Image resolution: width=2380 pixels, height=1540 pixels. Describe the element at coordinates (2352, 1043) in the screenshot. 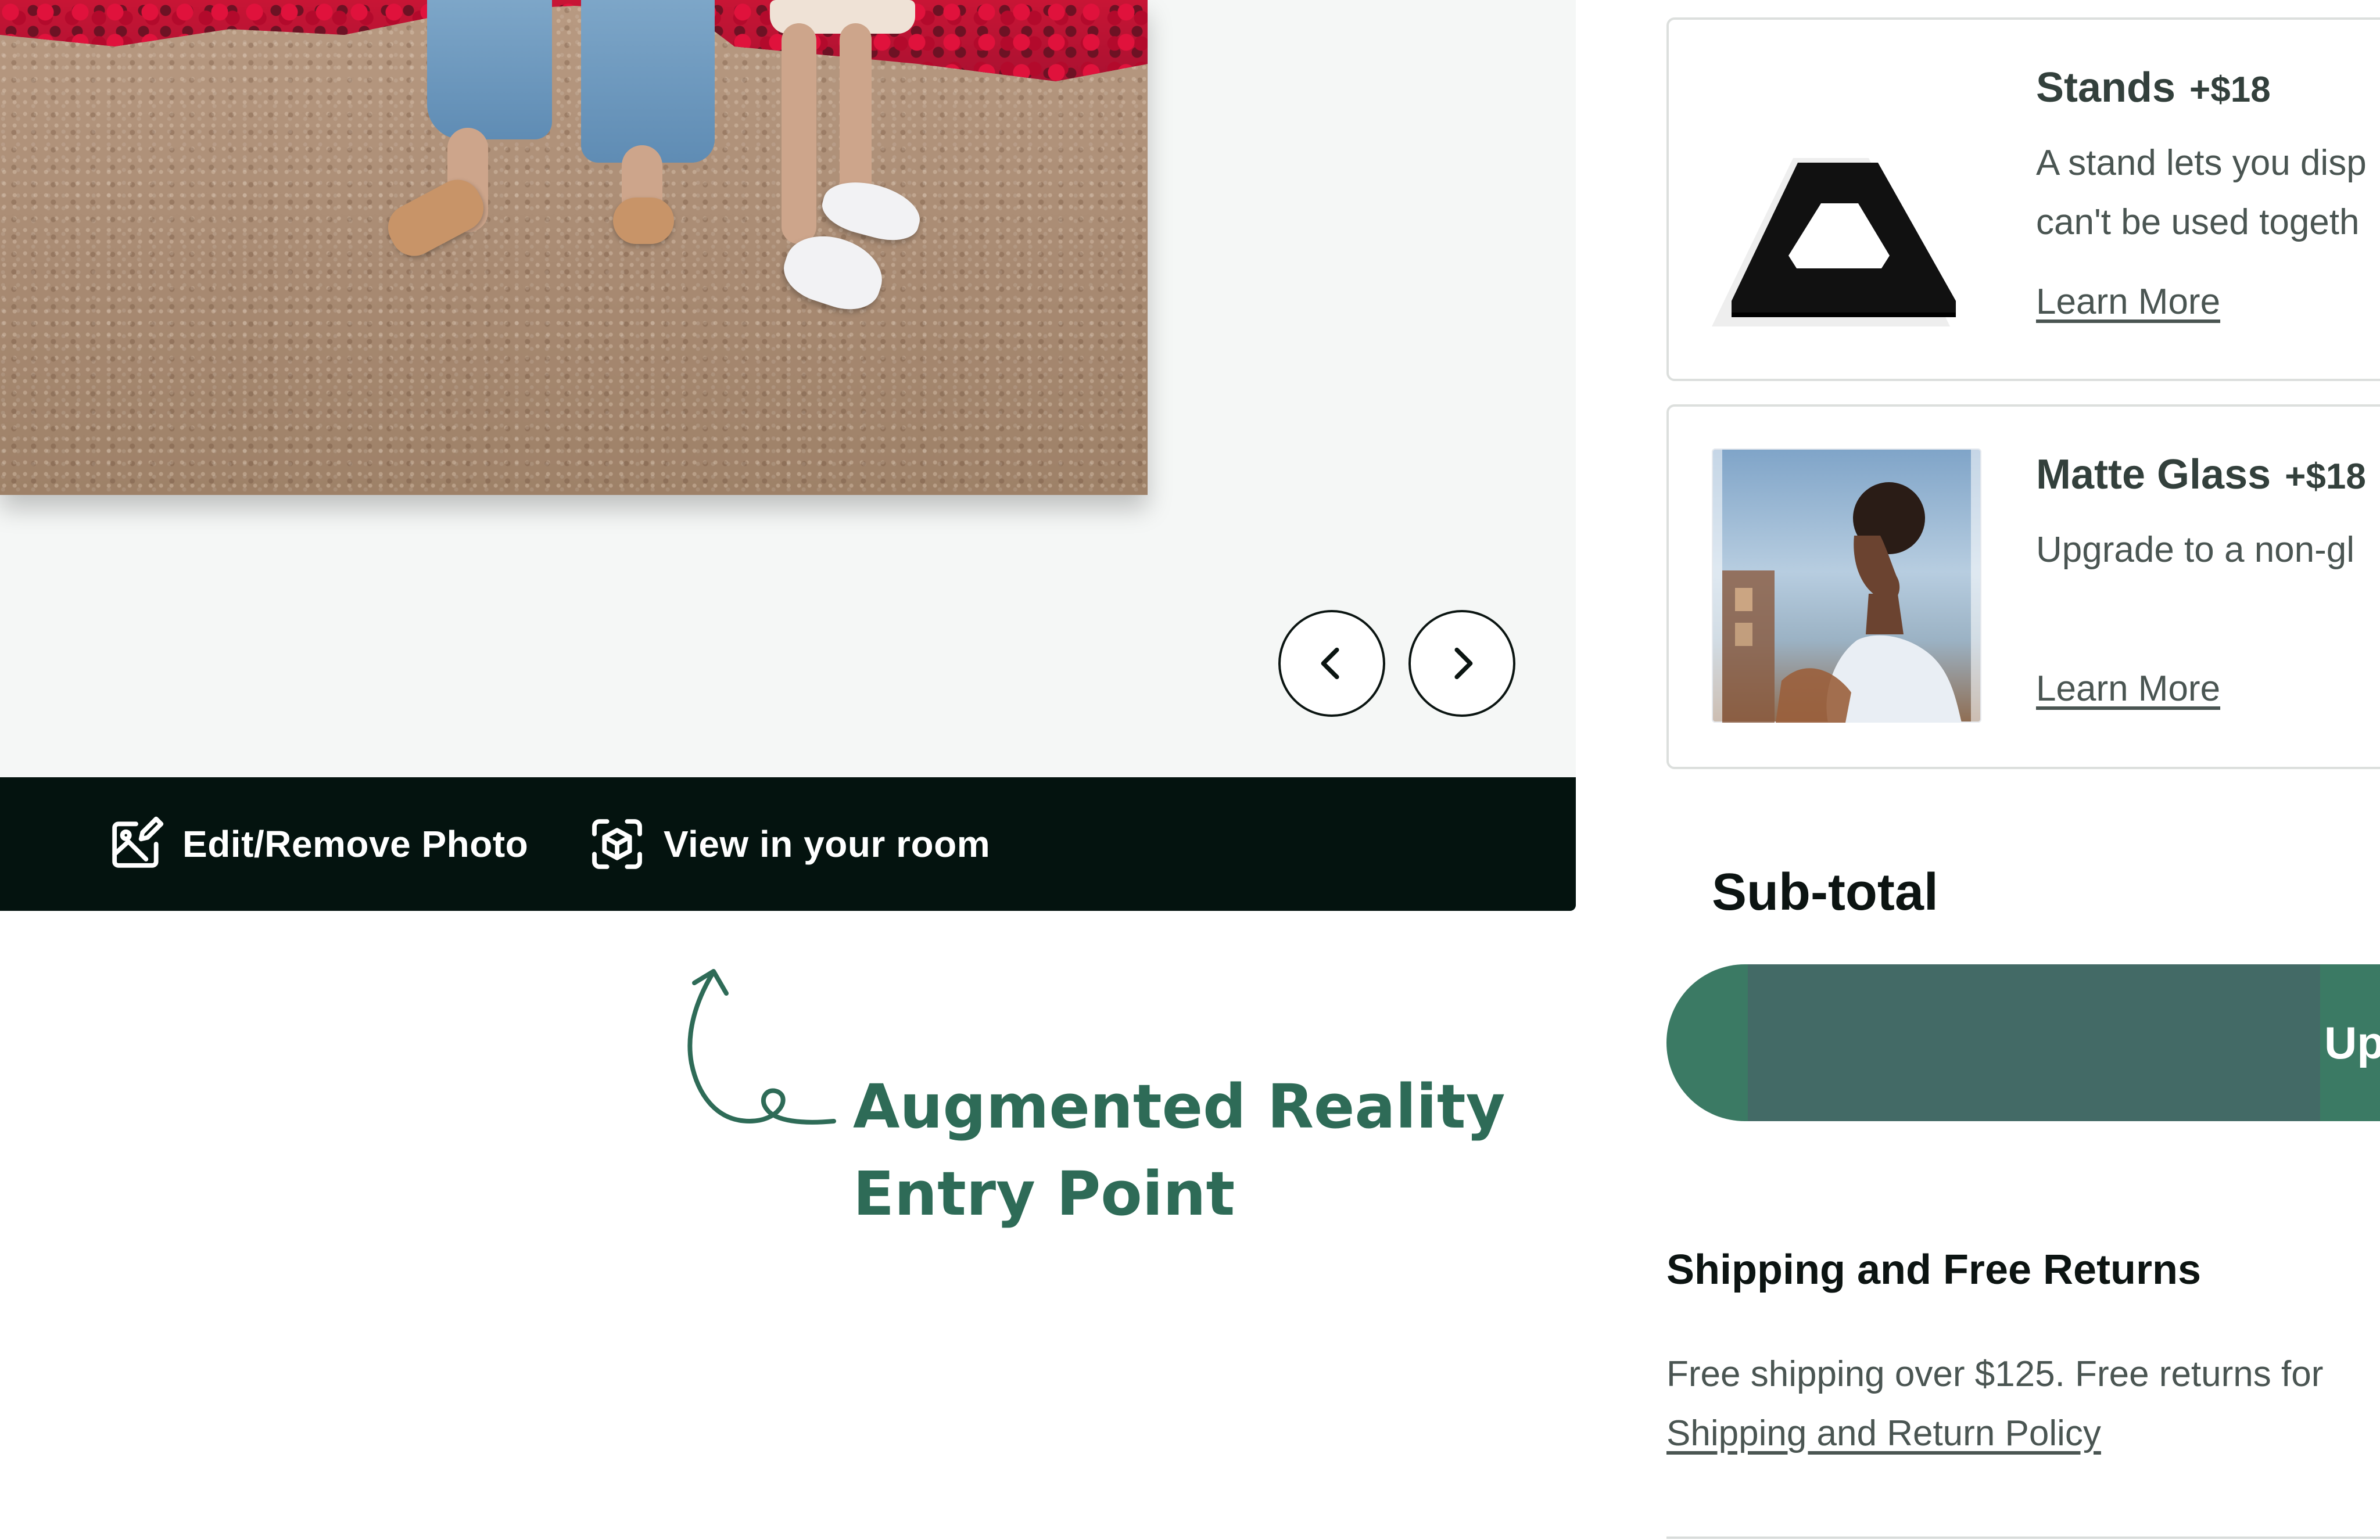

I see `primary-action-label: Up` at that location.